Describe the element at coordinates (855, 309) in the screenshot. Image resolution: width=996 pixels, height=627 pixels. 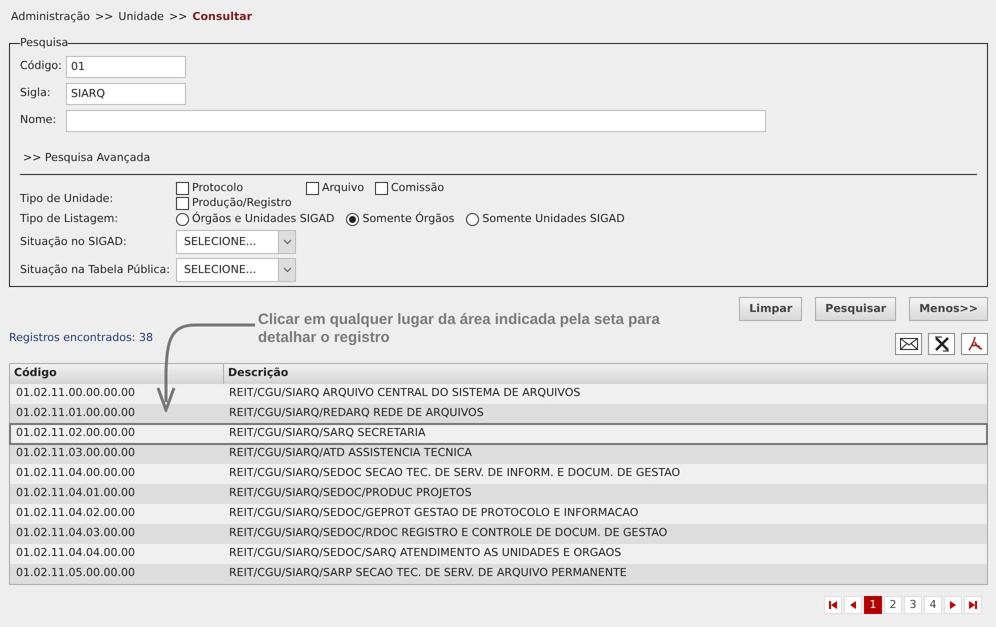
I see `action-button: Pesquisar` at that location.